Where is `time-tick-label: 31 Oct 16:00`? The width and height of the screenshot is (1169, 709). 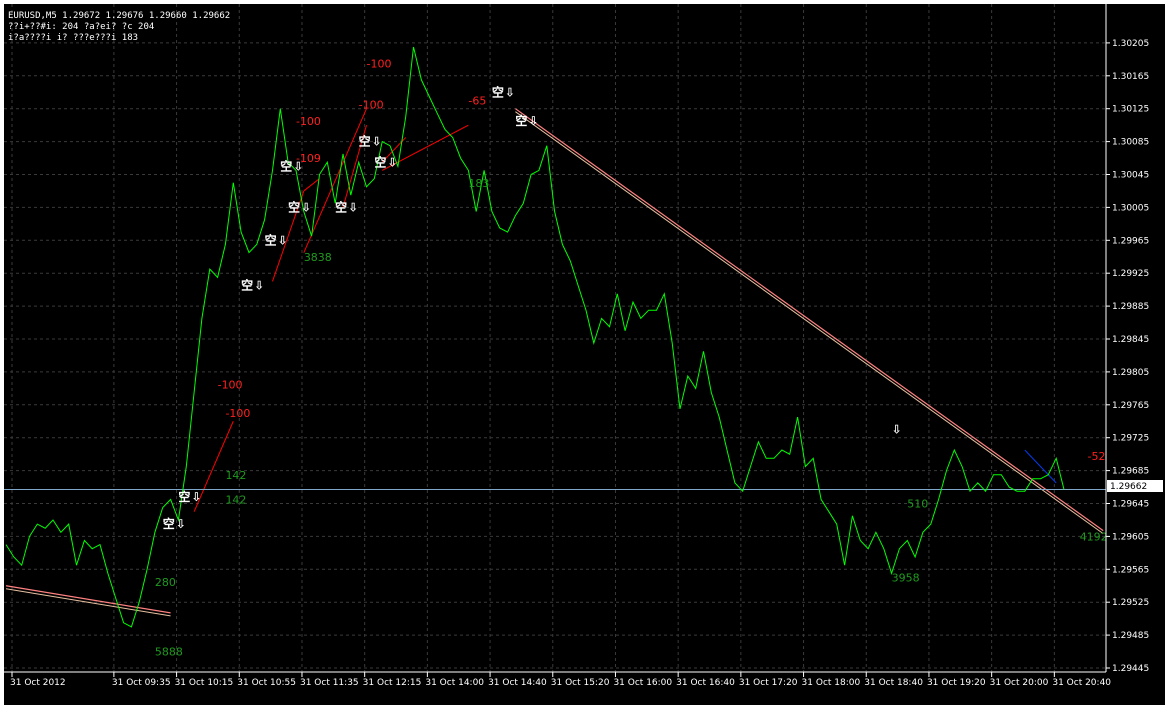
time-tick-label: 31 Oct 16:00 is located at coordinates (642, 683).